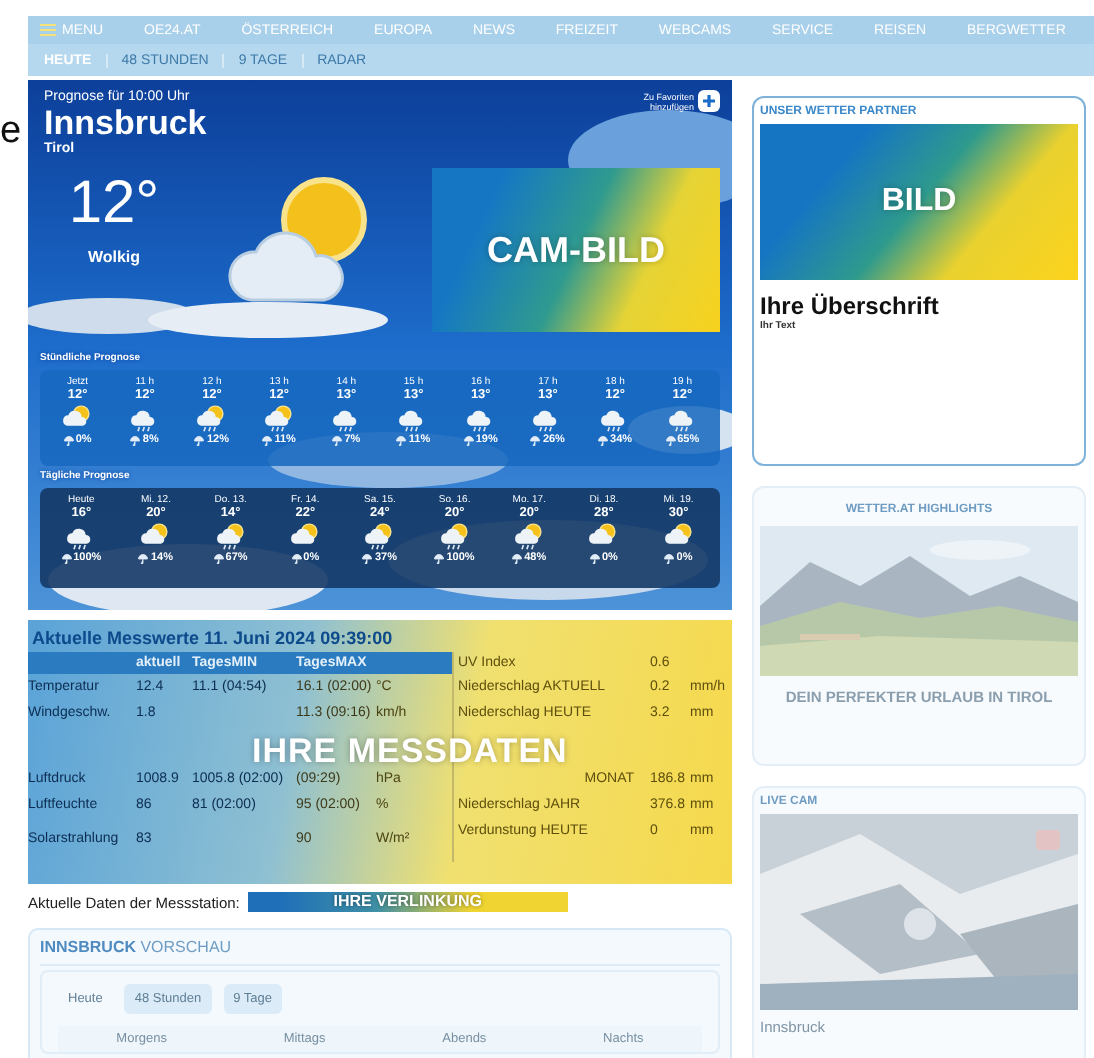 The width and height of the screenshot is (1094, 1058). I want to click on panel-title: Aktuelle Messwerte 11. Juni 2024 09:39:00, so click(212, 639).